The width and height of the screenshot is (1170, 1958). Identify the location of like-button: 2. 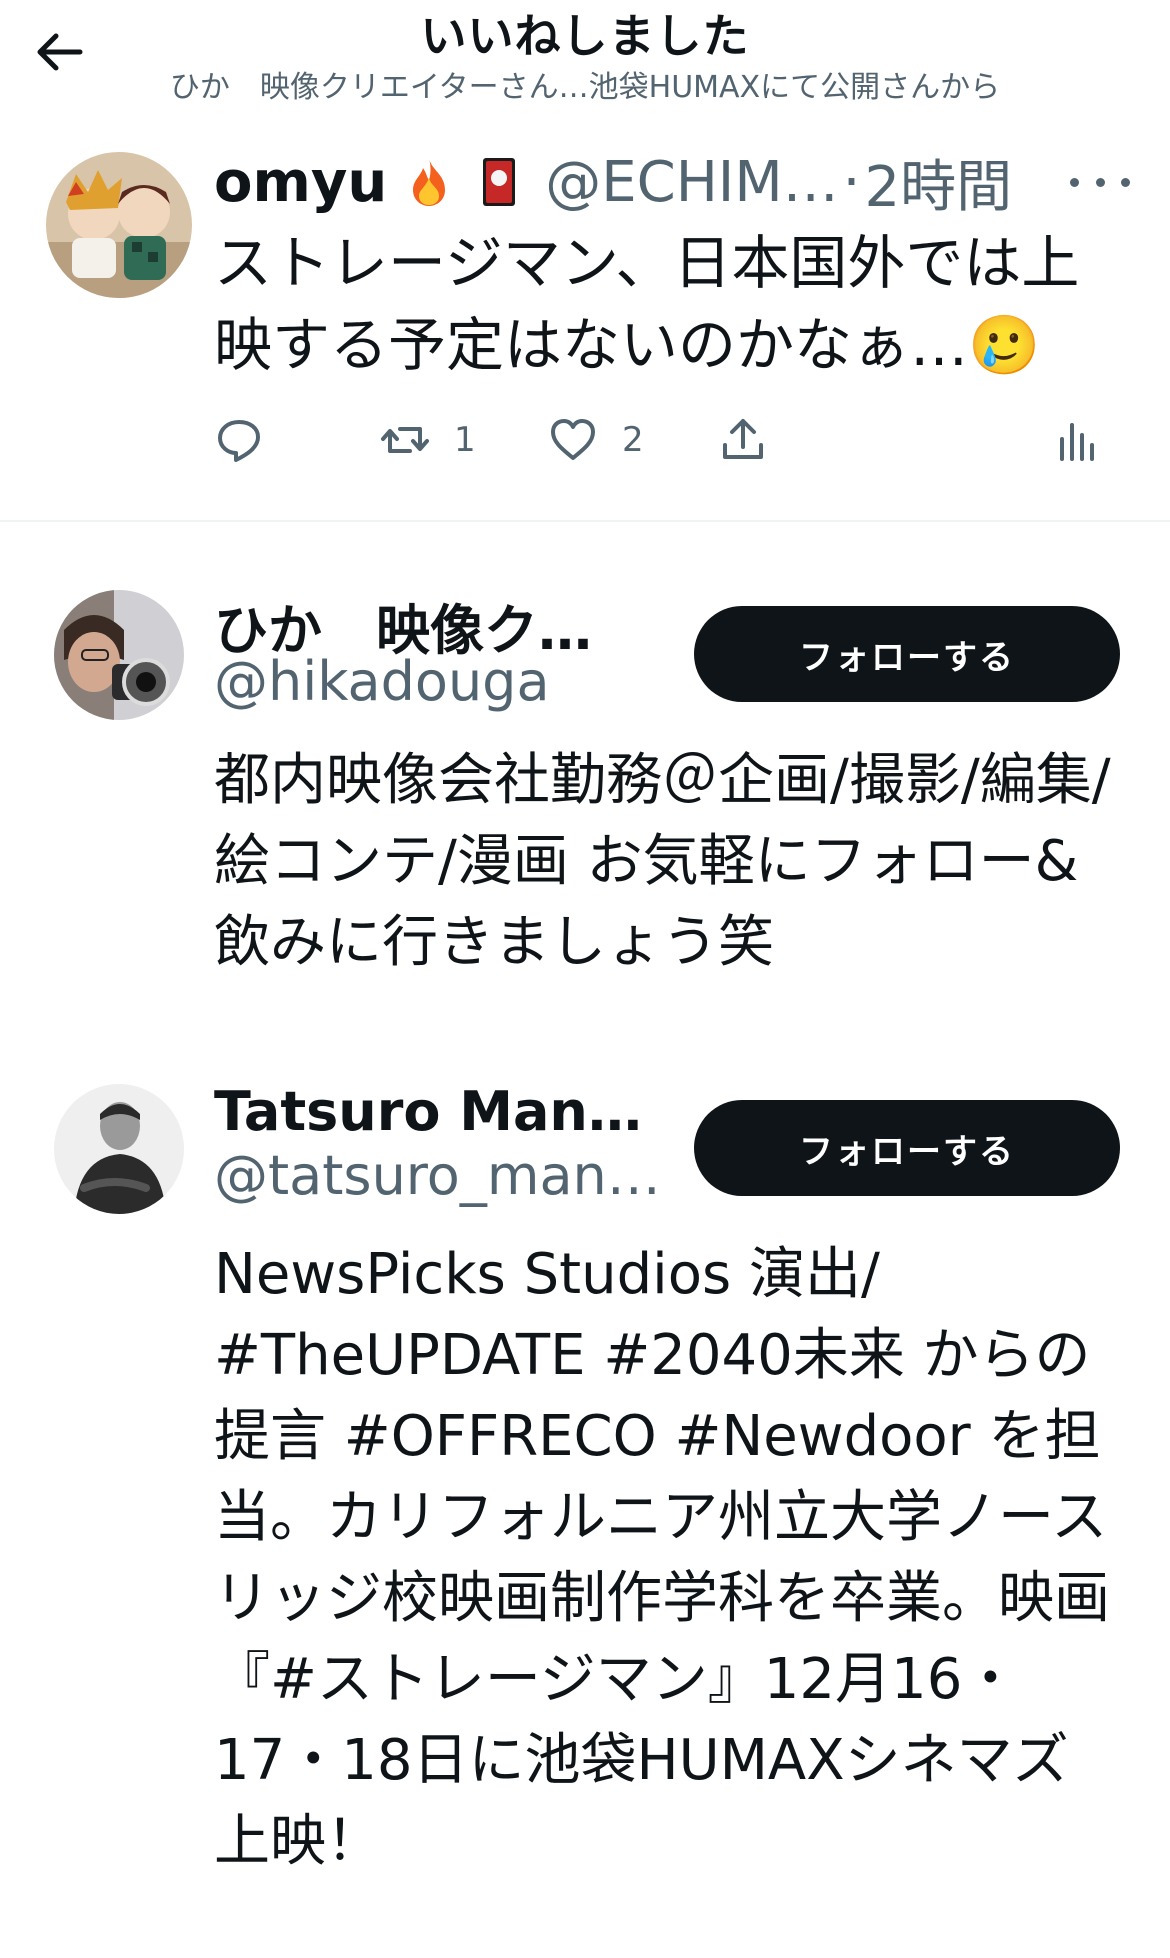
(596, 440).